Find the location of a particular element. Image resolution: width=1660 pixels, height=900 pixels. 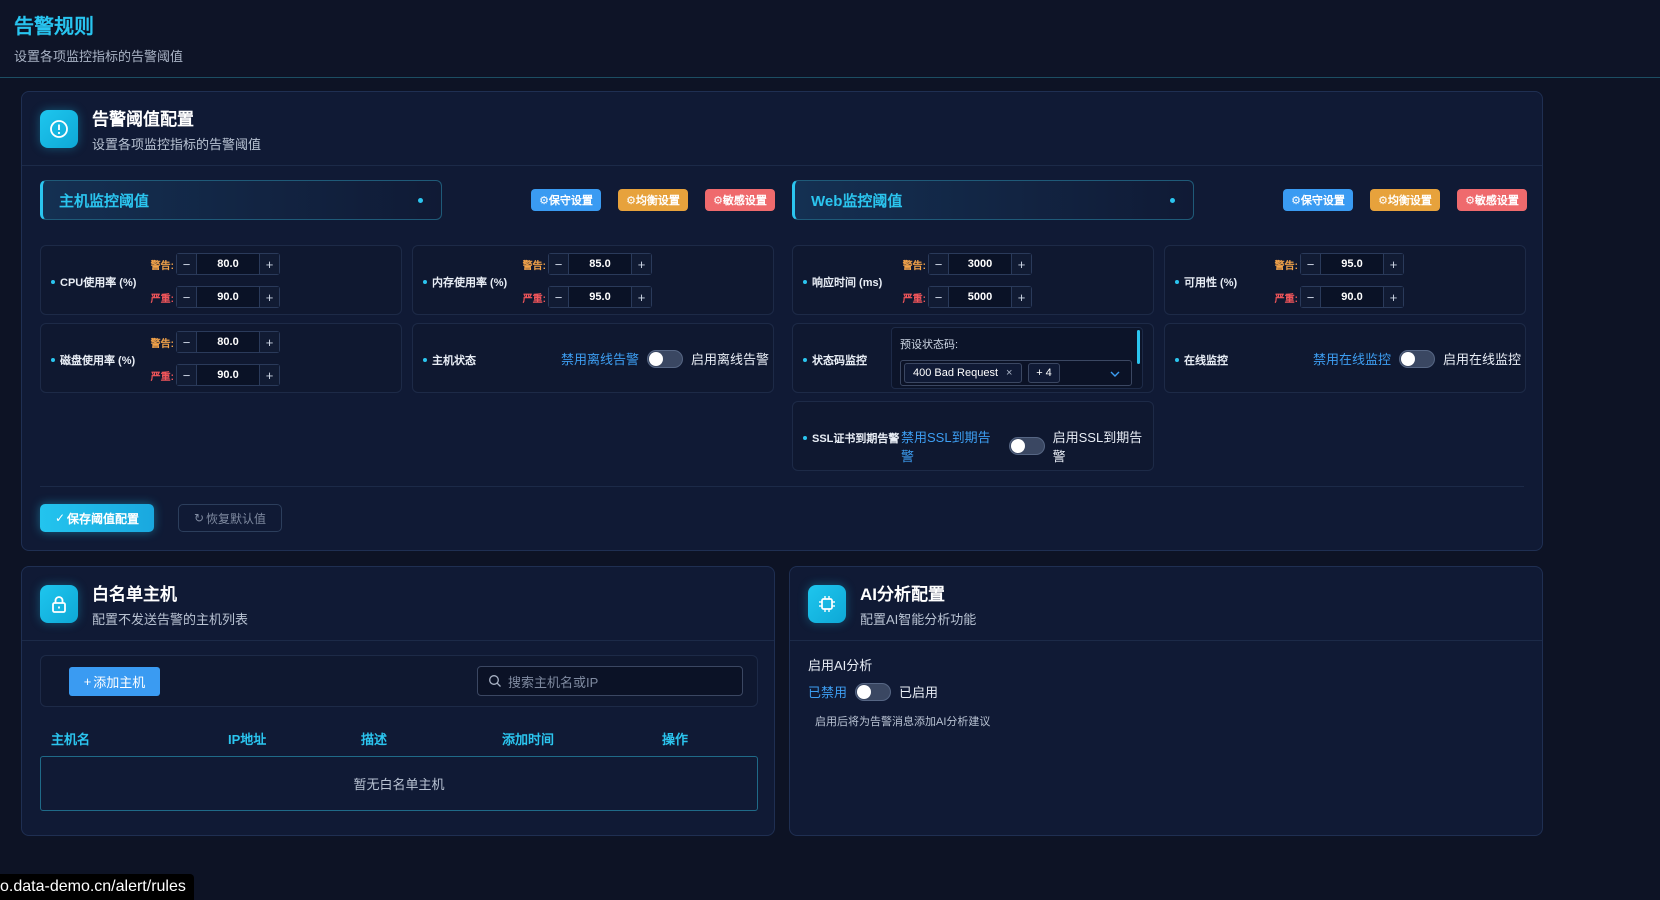

avail-crit-stepper: − 90.0 + is located at coordinates (1352, 297).